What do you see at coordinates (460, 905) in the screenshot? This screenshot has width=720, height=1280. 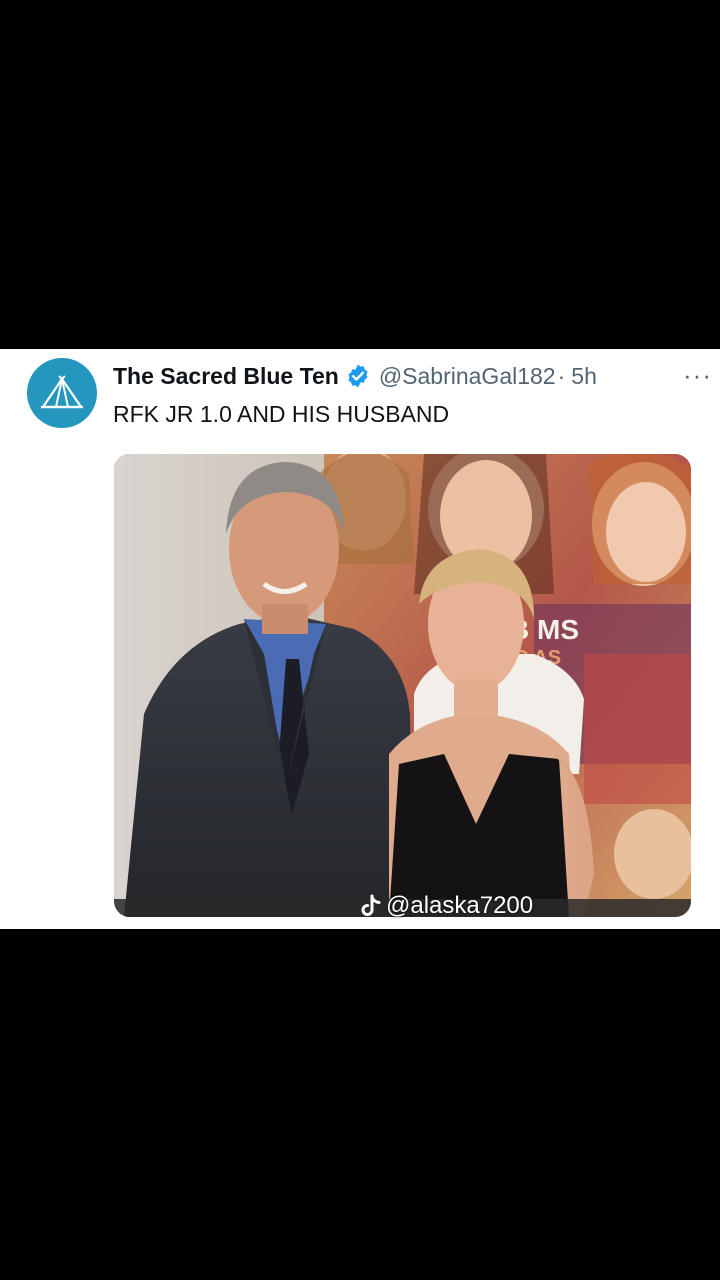 I see `watermark-username: @alaska7200` at bounding box center [460, 905].